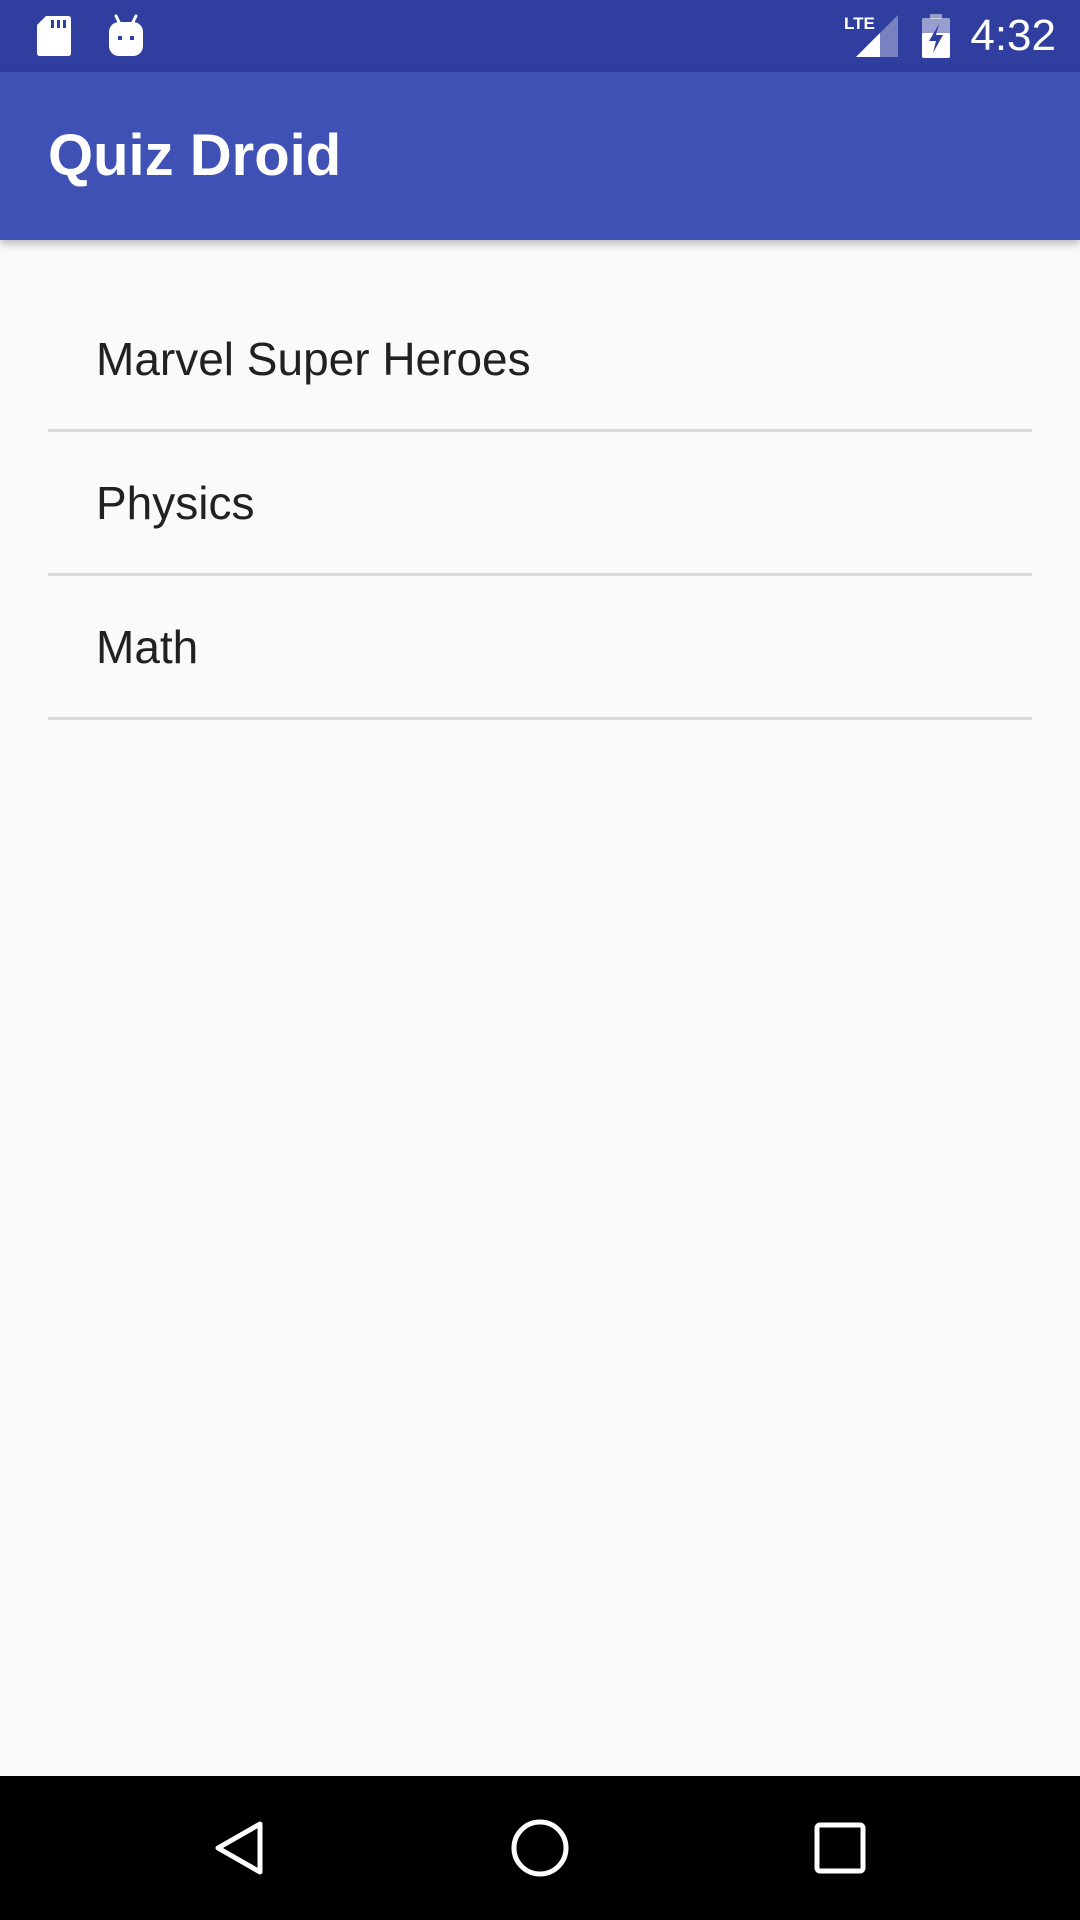 The image size is (1080, 1920). What do you see at coordinates (936, 36) in the screenshot?
I see `battery-charging-icon` at bounding box center [936, 36].